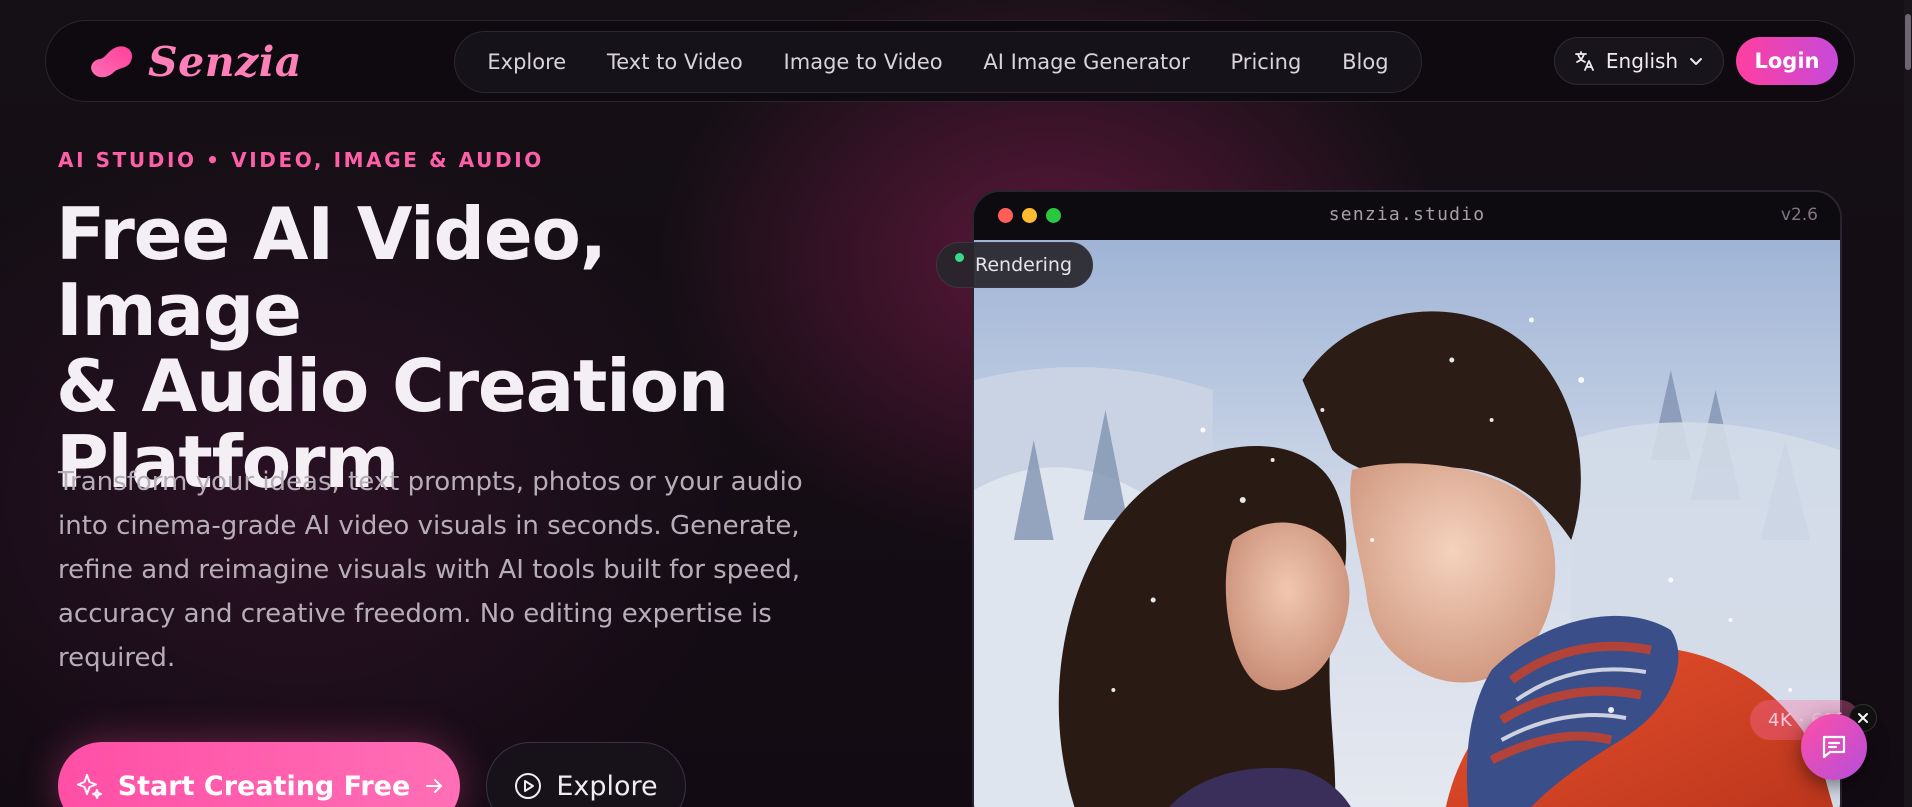 The width and height of the screenshot is (1912, 807). I want to click on explore-button: Explore, so click(586, 774).